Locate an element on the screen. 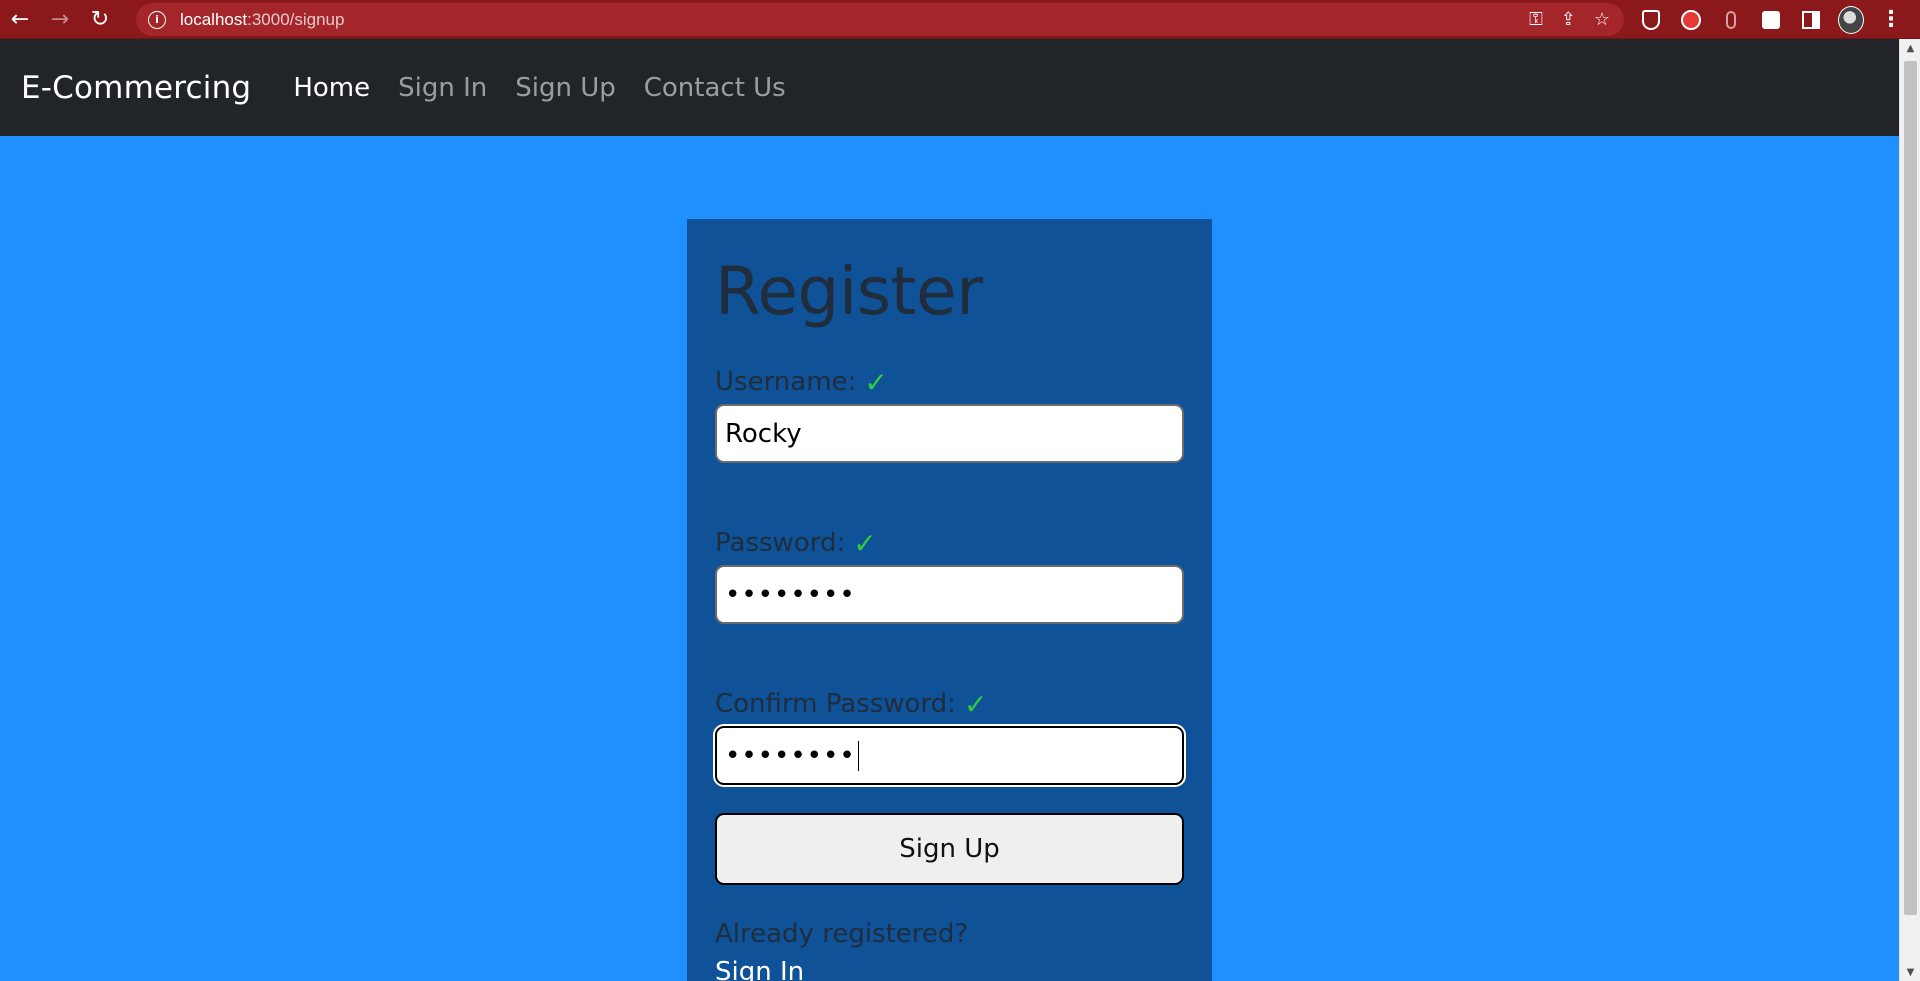 The width and height of the screenshot is (1920, 981). share-icon: ⇪ is located at coordinates (1568, 19).